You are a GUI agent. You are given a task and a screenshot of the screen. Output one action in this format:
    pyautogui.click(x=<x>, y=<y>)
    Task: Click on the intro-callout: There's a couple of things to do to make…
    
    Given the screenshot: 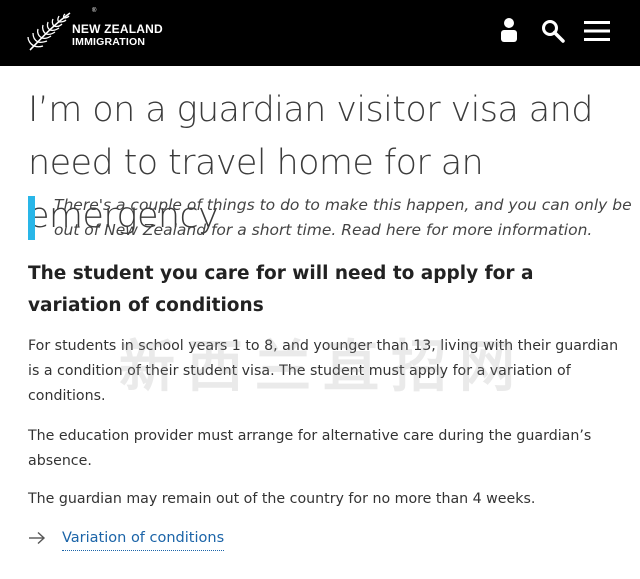 What is the action you would take?
    pyautogui.click(x=330, y=219)
    